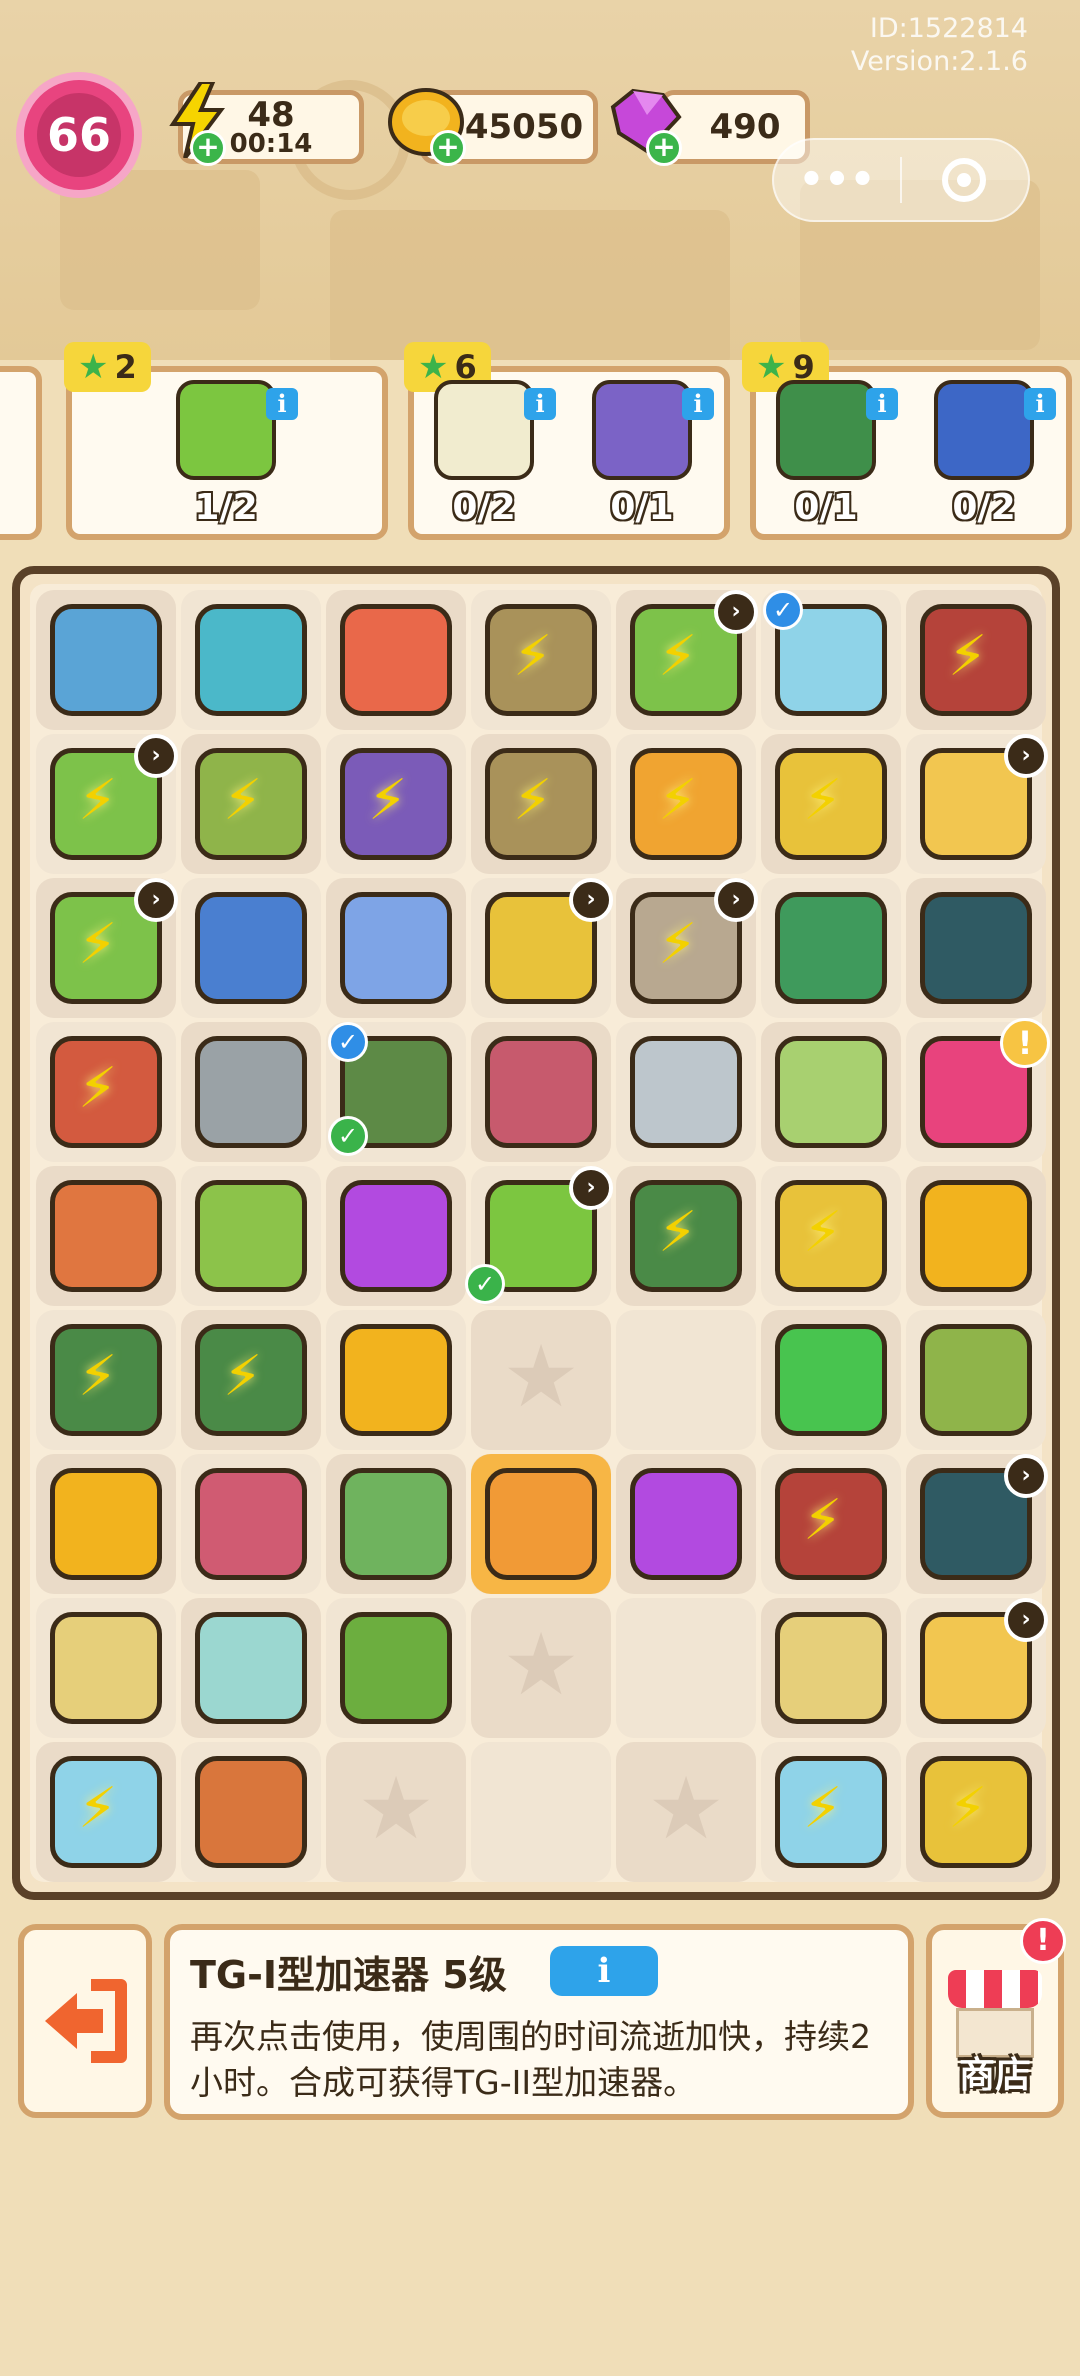  What do you see at coordinates (125, 367) in the screenshot?
I see `reward-value: 2` at bounding box center [125, 367].